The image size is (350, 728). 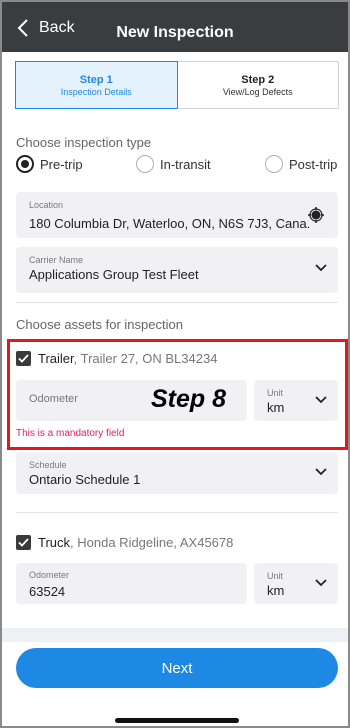 I want to click on truck-asset-row: Truck, Honda Ridgeline, AX45678, so click(x=124, y=542).